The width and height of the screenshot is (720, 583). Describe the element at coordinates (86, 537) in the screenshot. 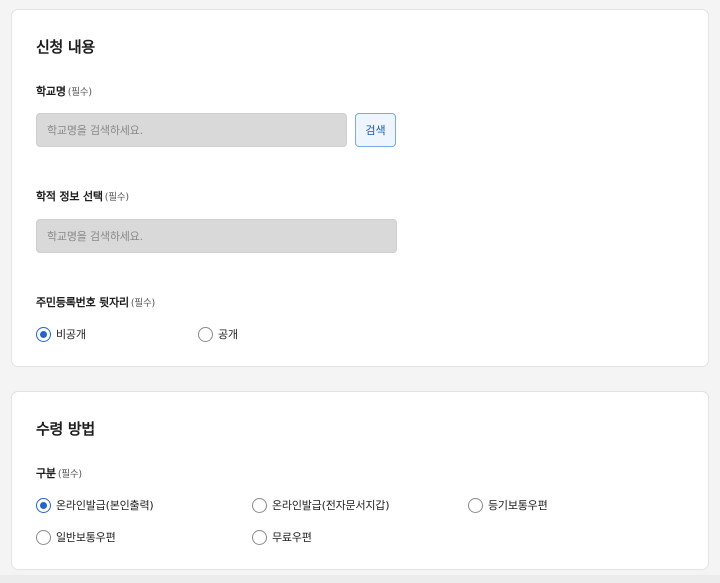

I see `receipt-option-label: 일반보통우편` at that location.